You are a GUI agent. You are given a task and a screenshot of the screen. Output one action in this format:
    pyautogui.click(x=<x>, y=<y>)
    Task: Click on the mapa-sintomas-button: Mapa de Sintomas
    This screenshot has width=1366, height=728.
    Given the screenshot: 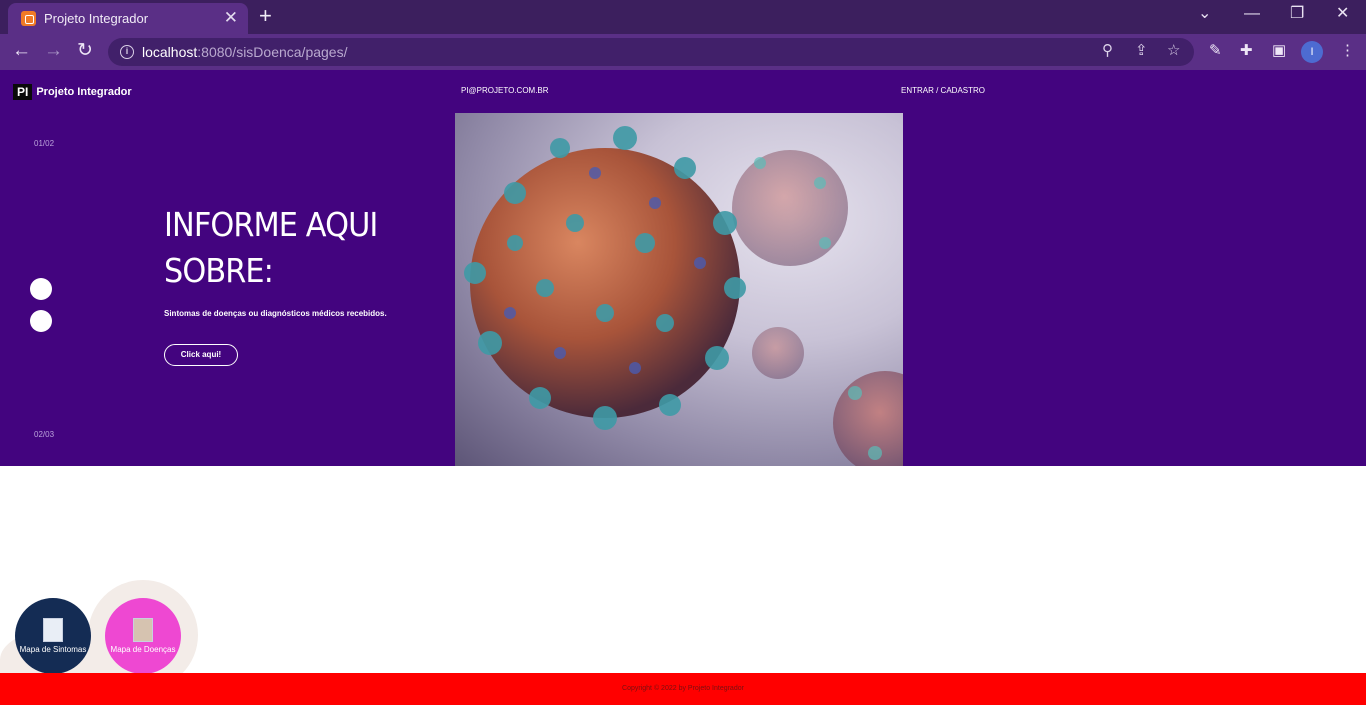 What is the action you would take?
    pyautogui.click(x=53, y=636)
    